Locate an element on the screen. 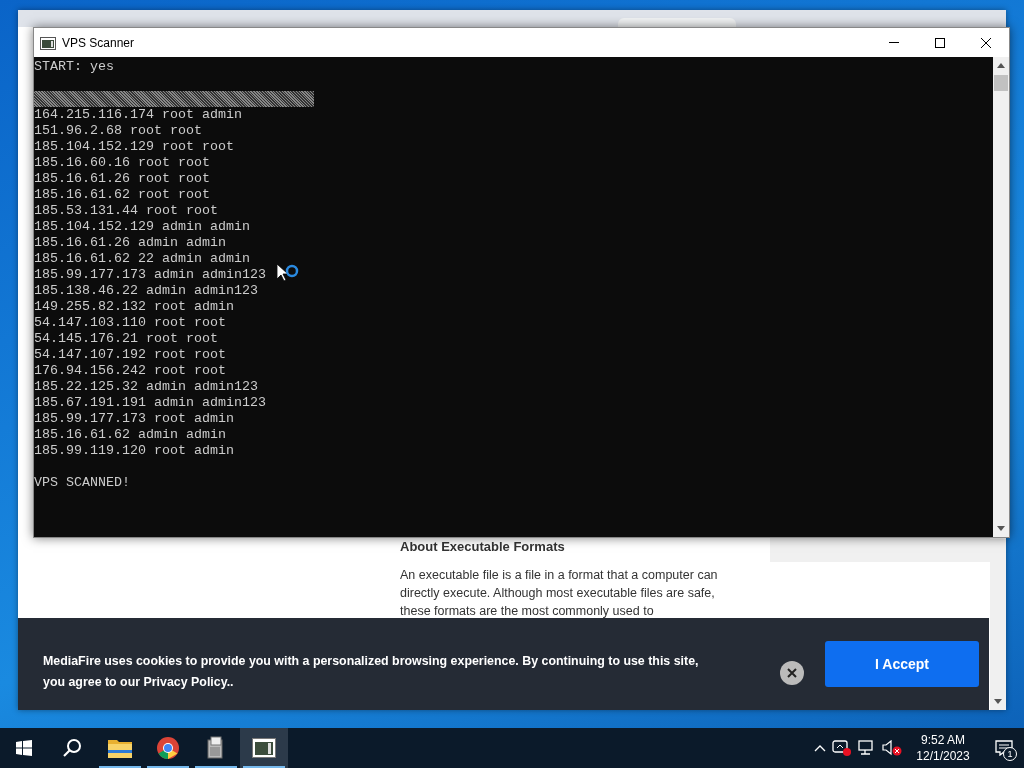  console-line: 185.16.61.62 22 admin admin is located at coordinates (142, 259).